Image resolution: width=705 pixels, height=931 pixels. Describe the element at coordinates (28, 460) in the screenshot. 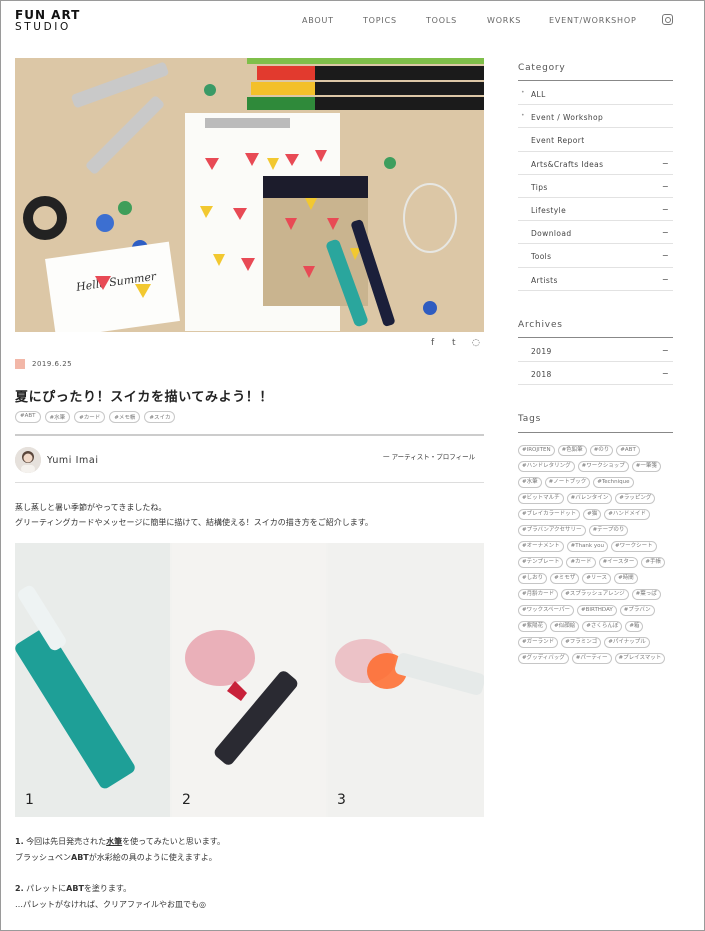

I see `avatar` at that location.